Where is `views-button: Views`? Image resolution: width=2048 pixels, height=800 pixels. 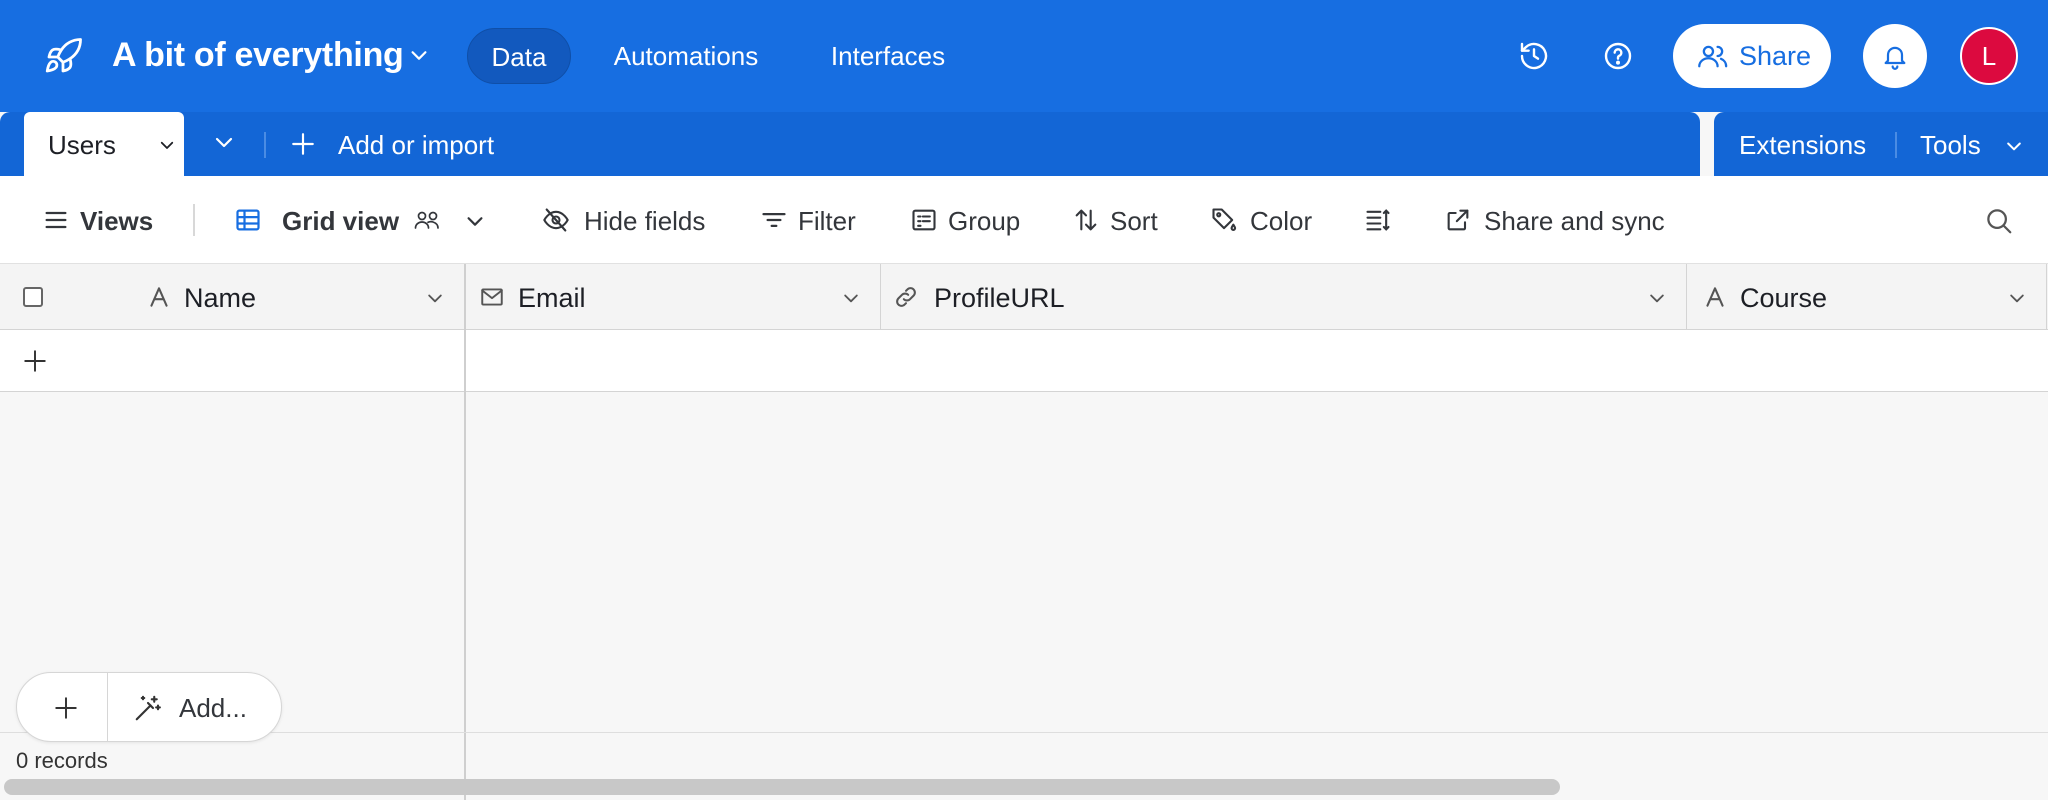 views-button: Views is located at coordinates (102, 221).